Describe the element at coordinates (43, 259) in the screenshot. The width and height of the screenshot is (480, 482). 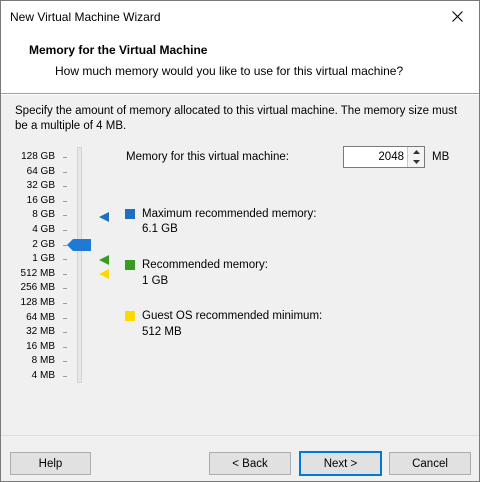
I see `scale-label: 1 GB` at that location.